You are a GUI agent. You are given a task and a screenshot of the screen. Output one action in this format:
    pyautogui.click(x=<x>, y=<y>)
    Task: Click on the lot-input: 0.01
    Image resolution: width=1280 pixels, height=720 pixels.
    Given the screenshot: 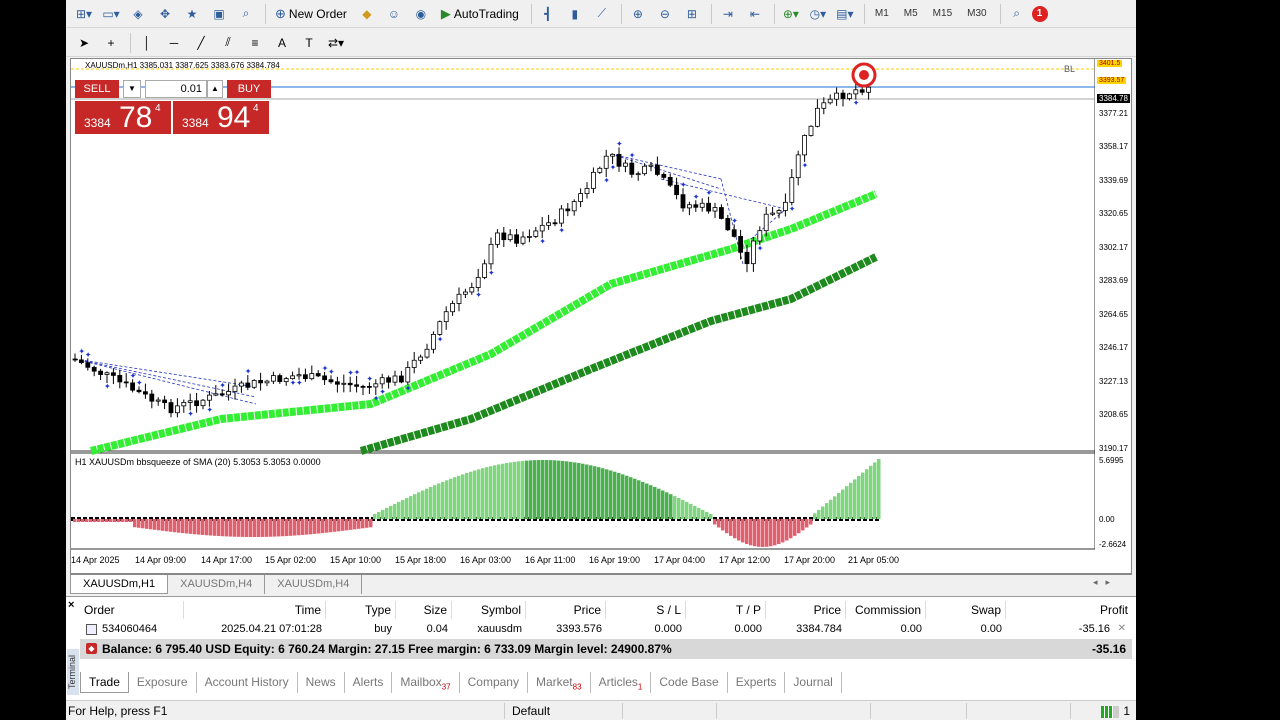 What is the action you would take?
    pyautogui.click(x=176, y=89)
    